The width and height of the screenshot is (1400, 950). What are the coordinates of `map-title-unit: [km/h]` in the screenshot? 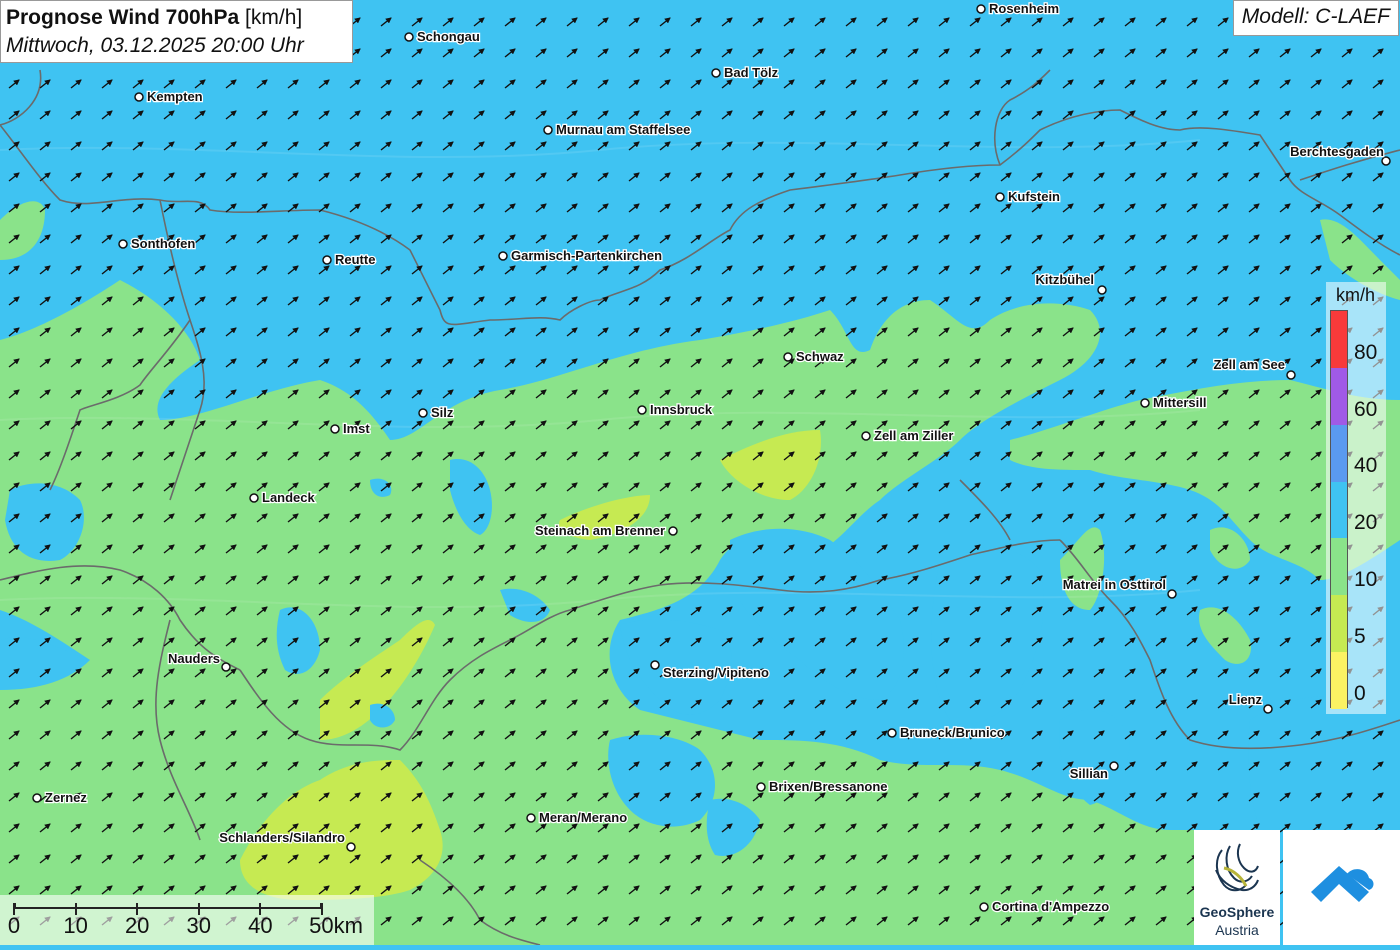 It's located at (274, 17).